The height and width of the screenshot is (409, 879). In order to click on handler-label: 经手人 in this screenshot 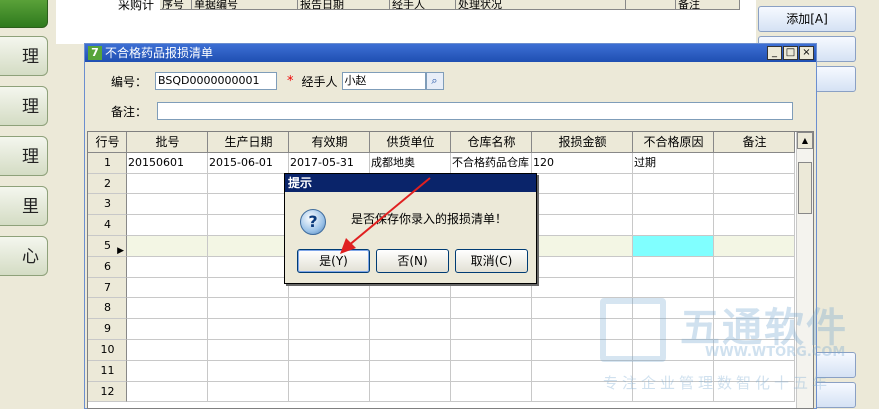, I will do `click(319, 81)`.